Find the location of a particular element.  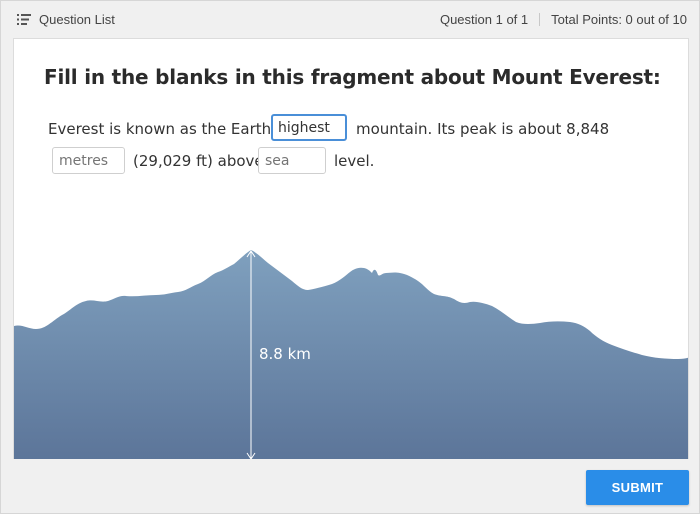

sentence-part-3: (29,029 ft) above is located at coordinates (198, 161).